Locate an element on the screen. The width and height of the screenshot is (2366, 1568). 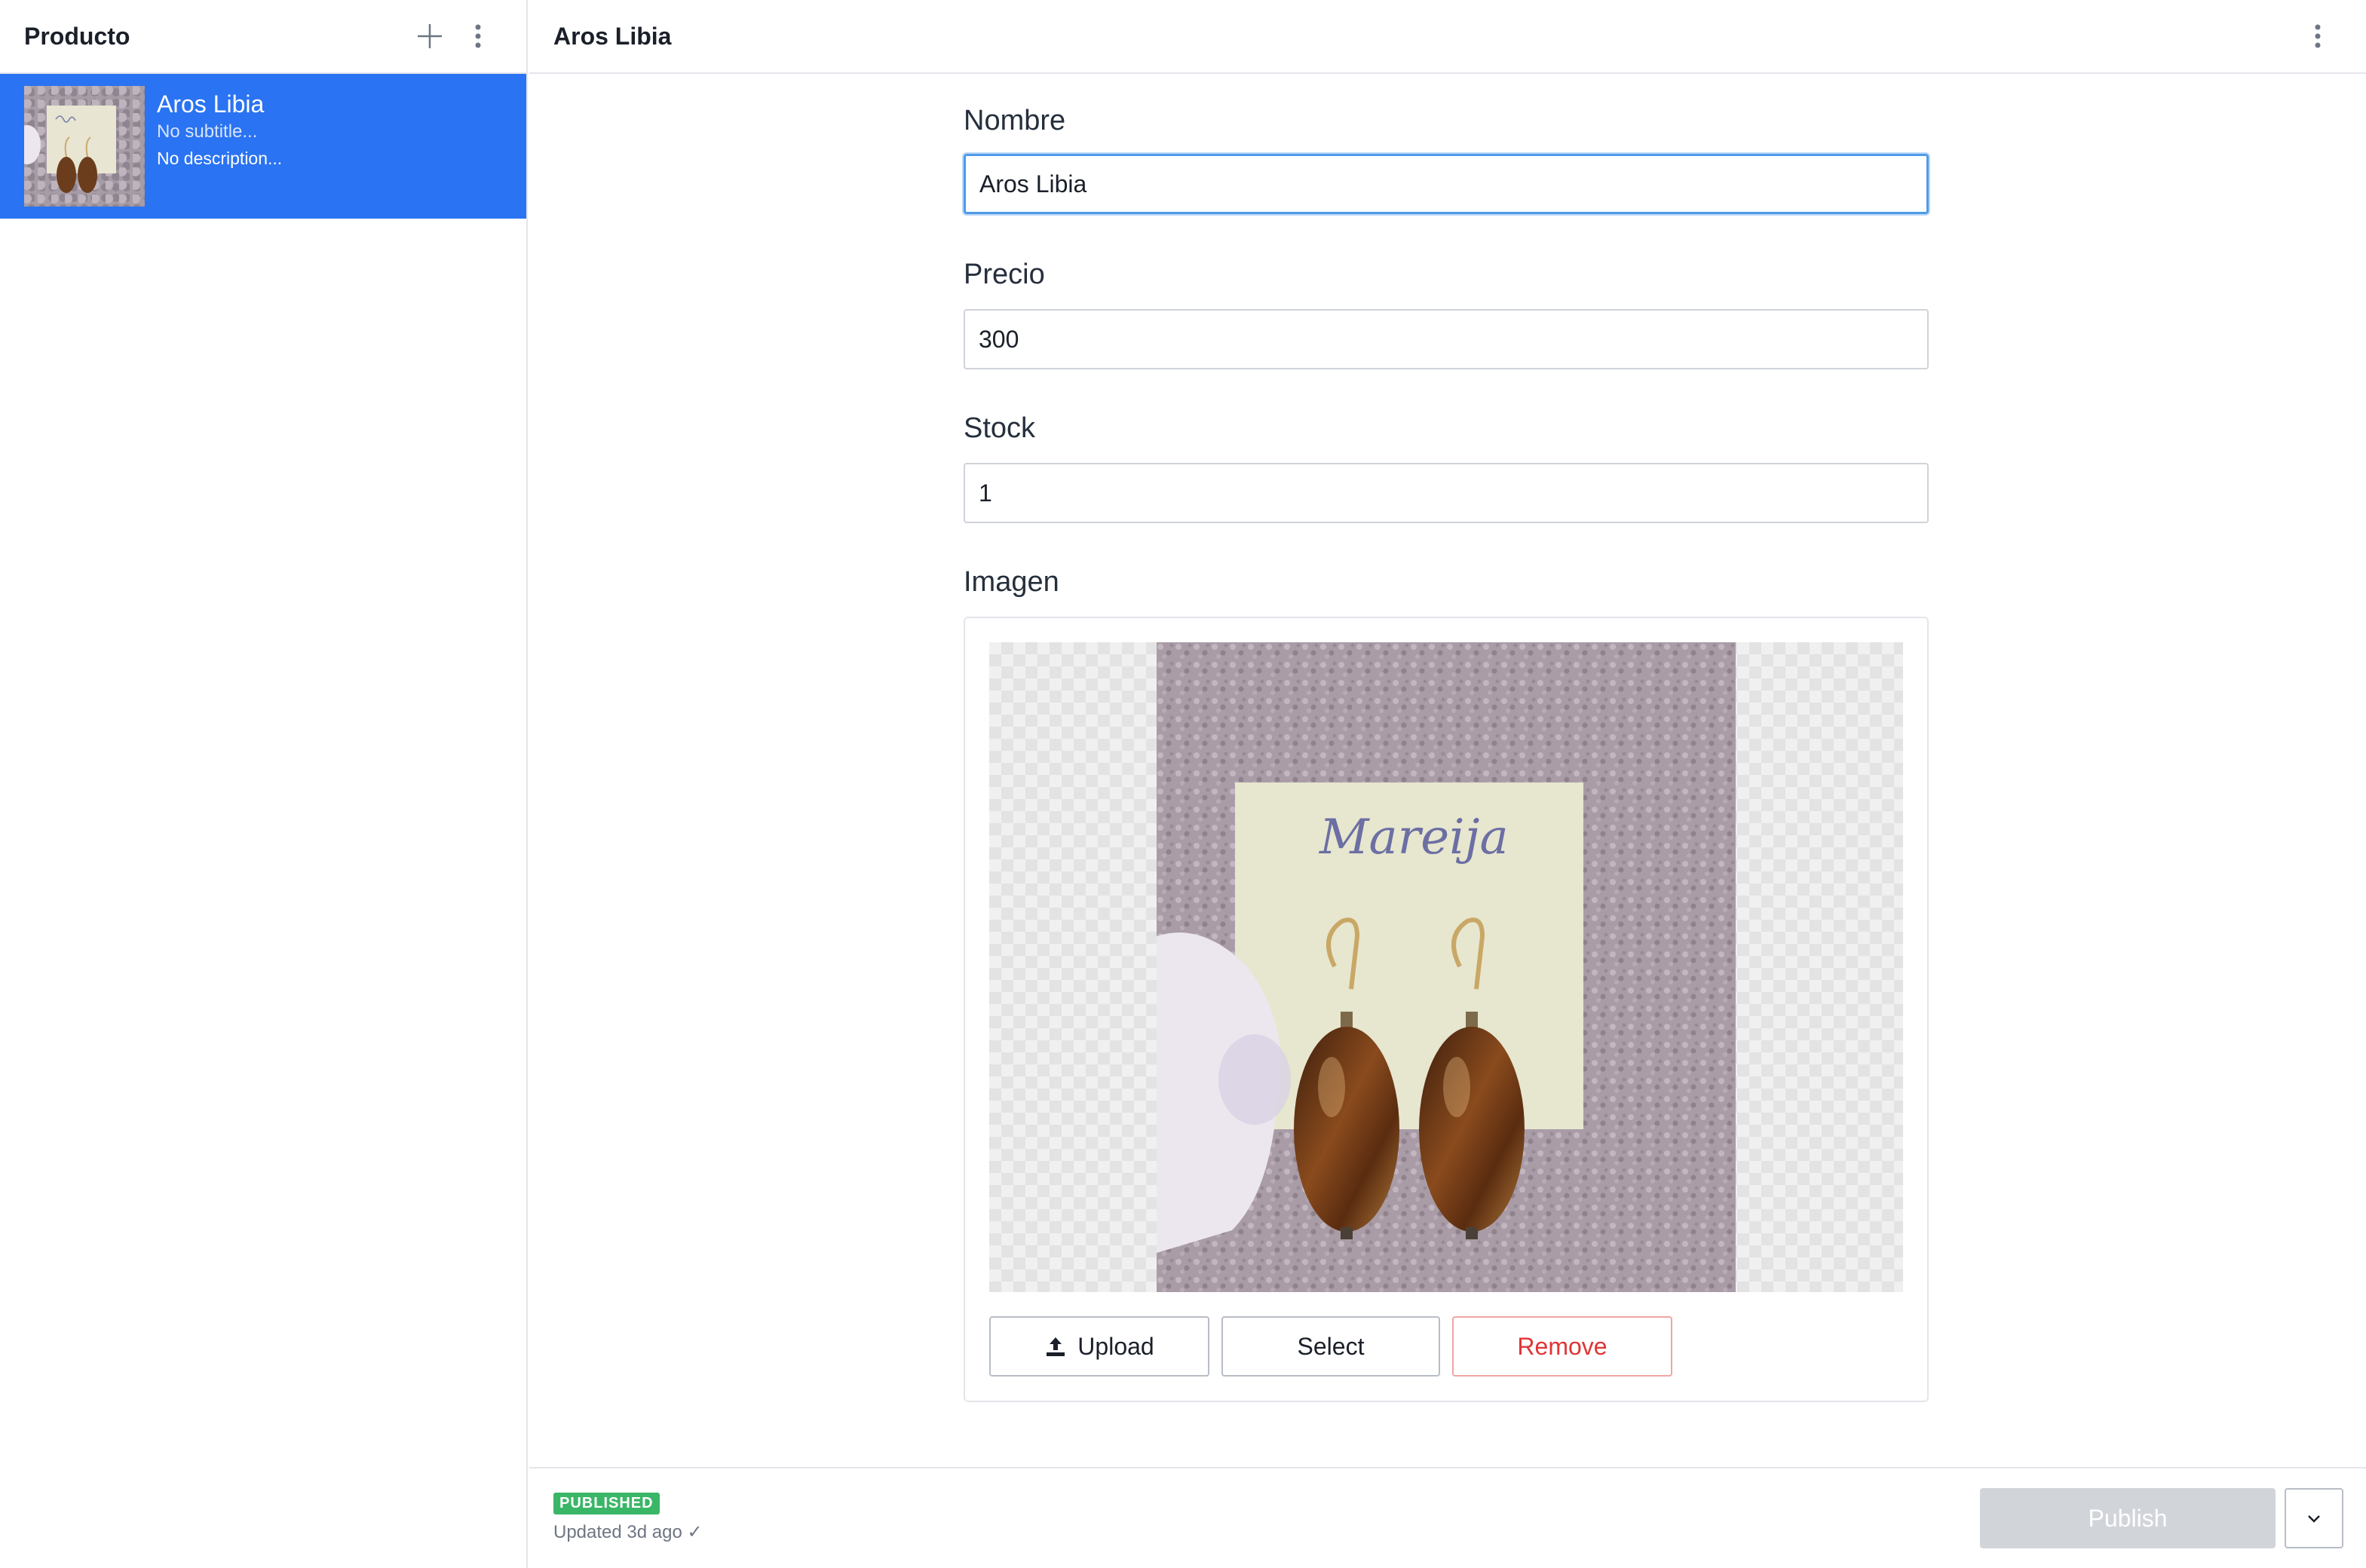
list-item-title: Aros Libia is located at coordinates (211, 104).